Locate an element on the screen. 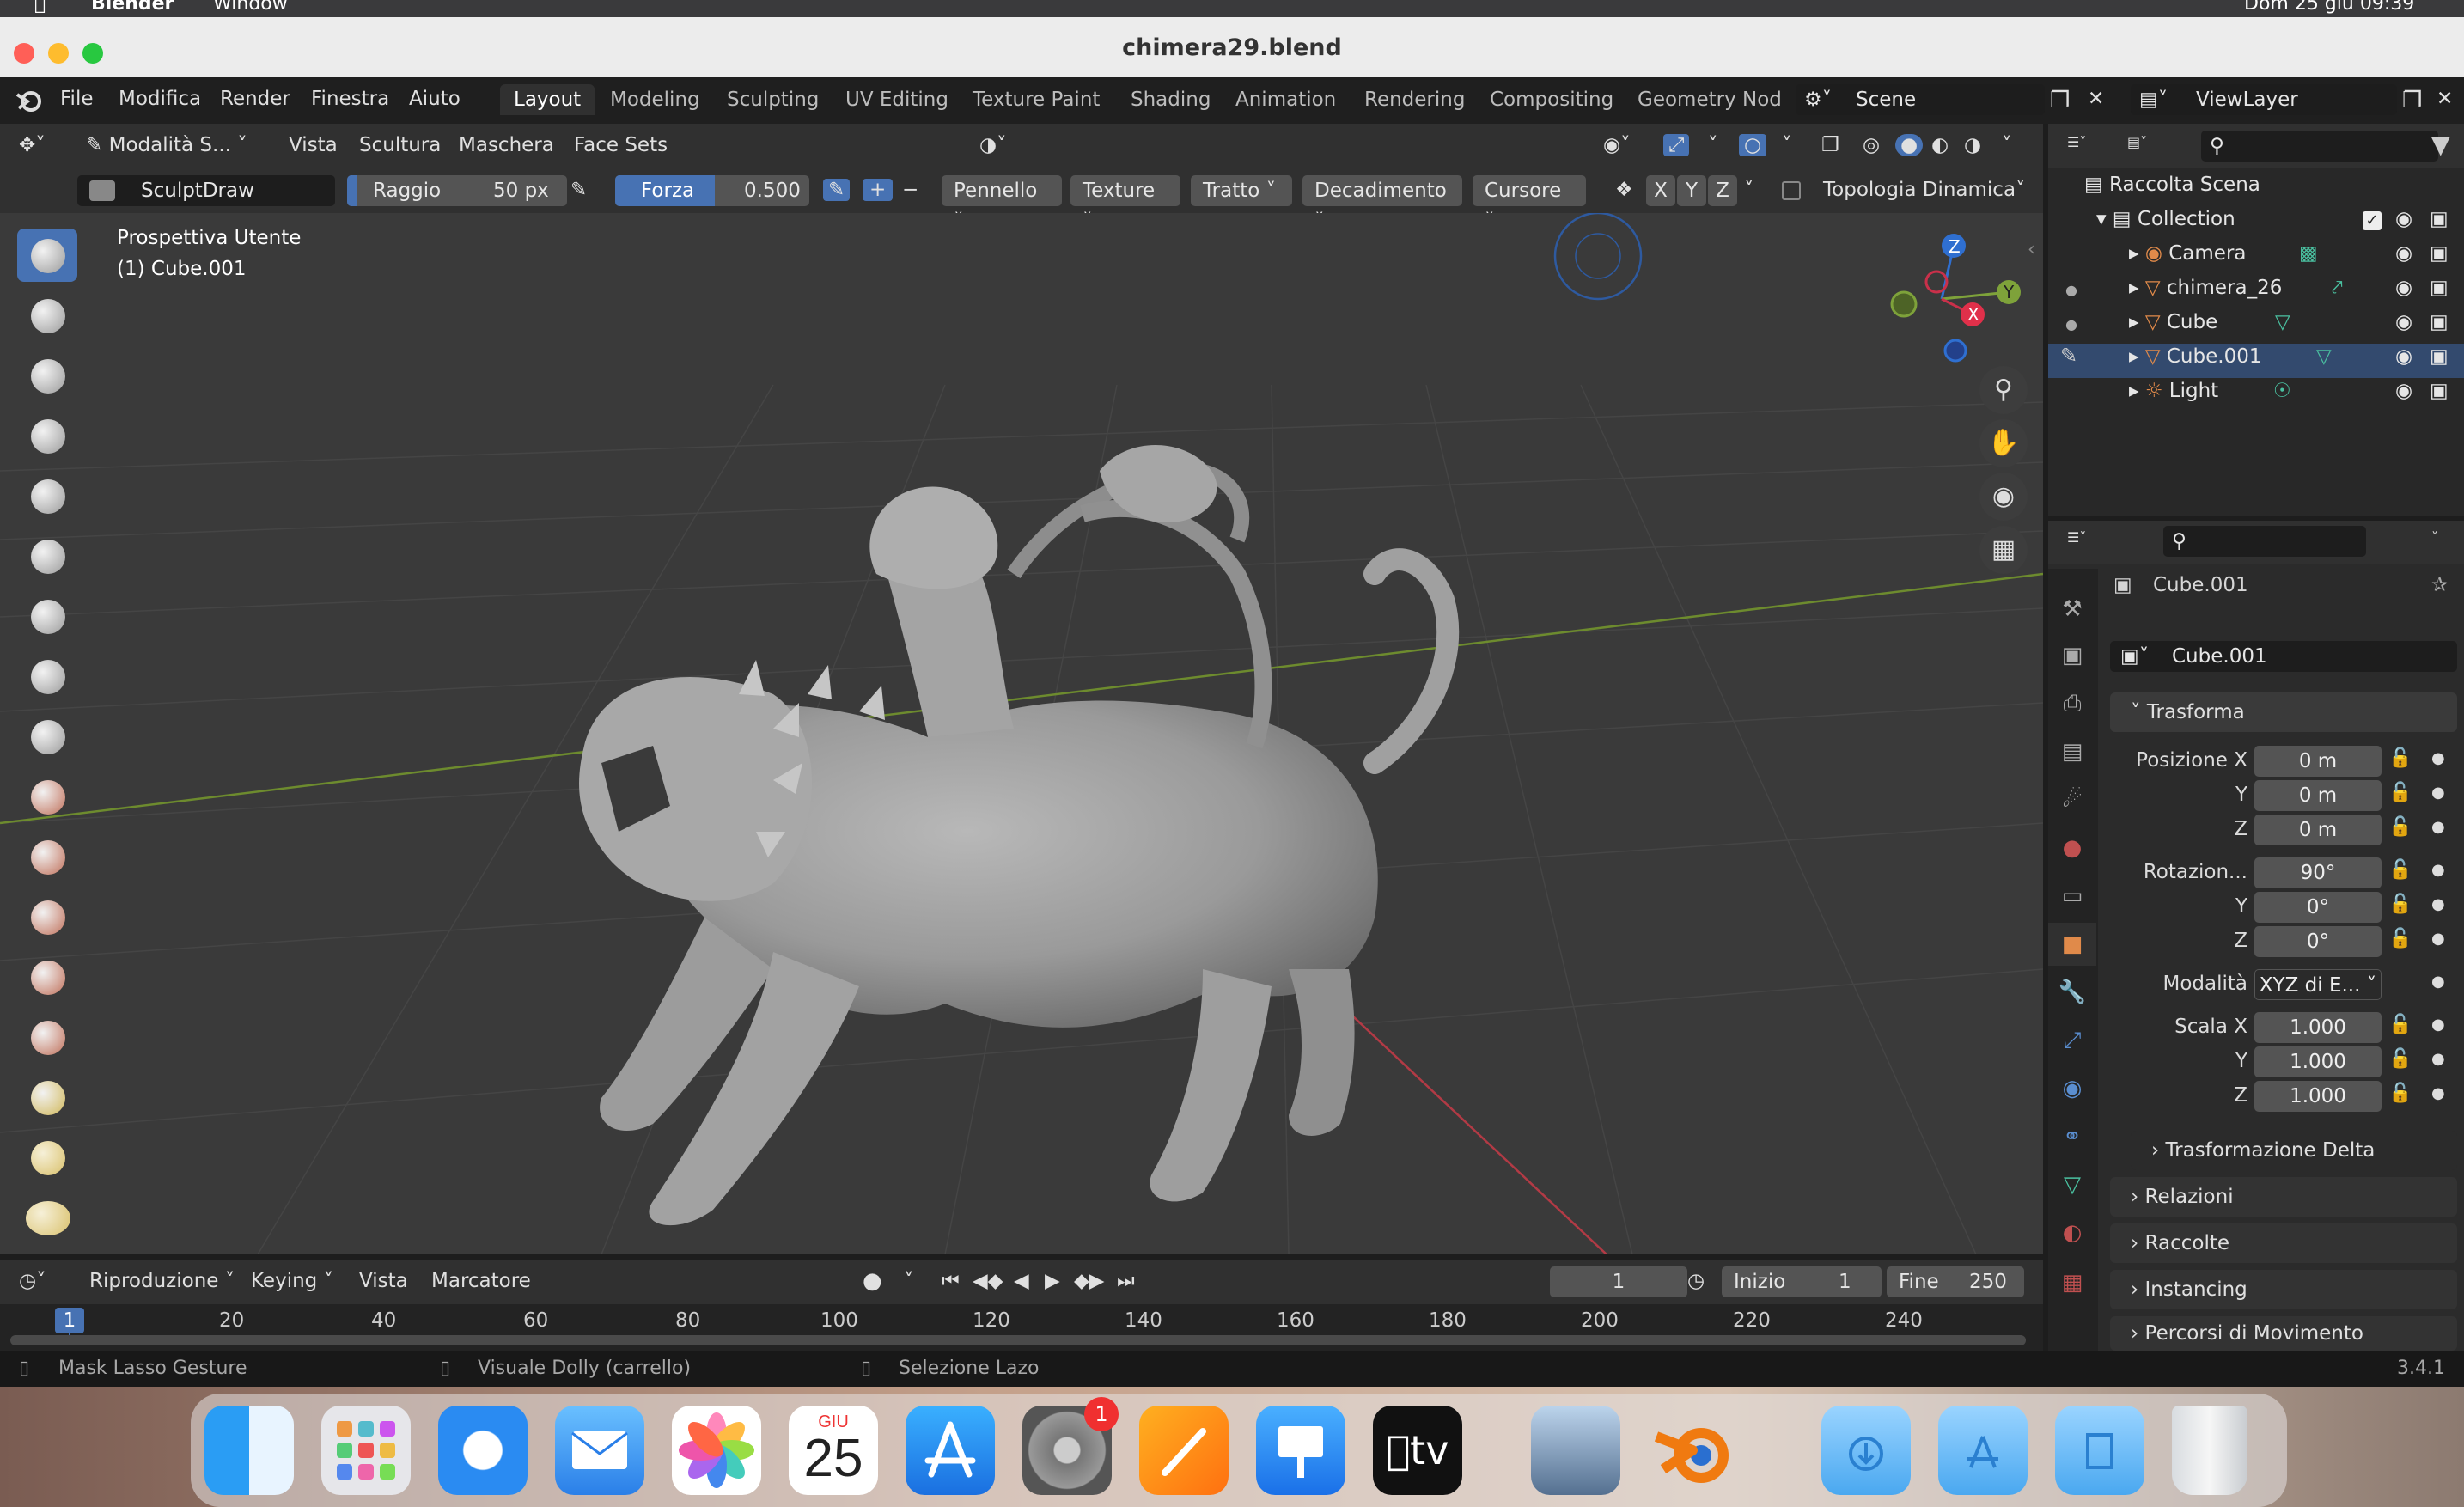 The height and width of the screenshot is (1507, 2464). record-button: ● is located at coordinates (872, 1281).